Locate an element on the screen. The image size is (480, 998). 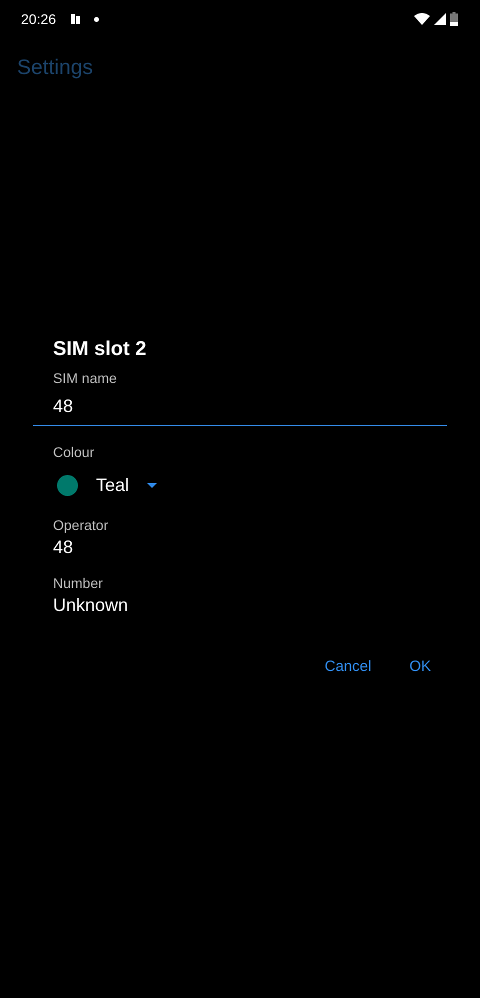
dot-icon is located at coordinates (97, 19).